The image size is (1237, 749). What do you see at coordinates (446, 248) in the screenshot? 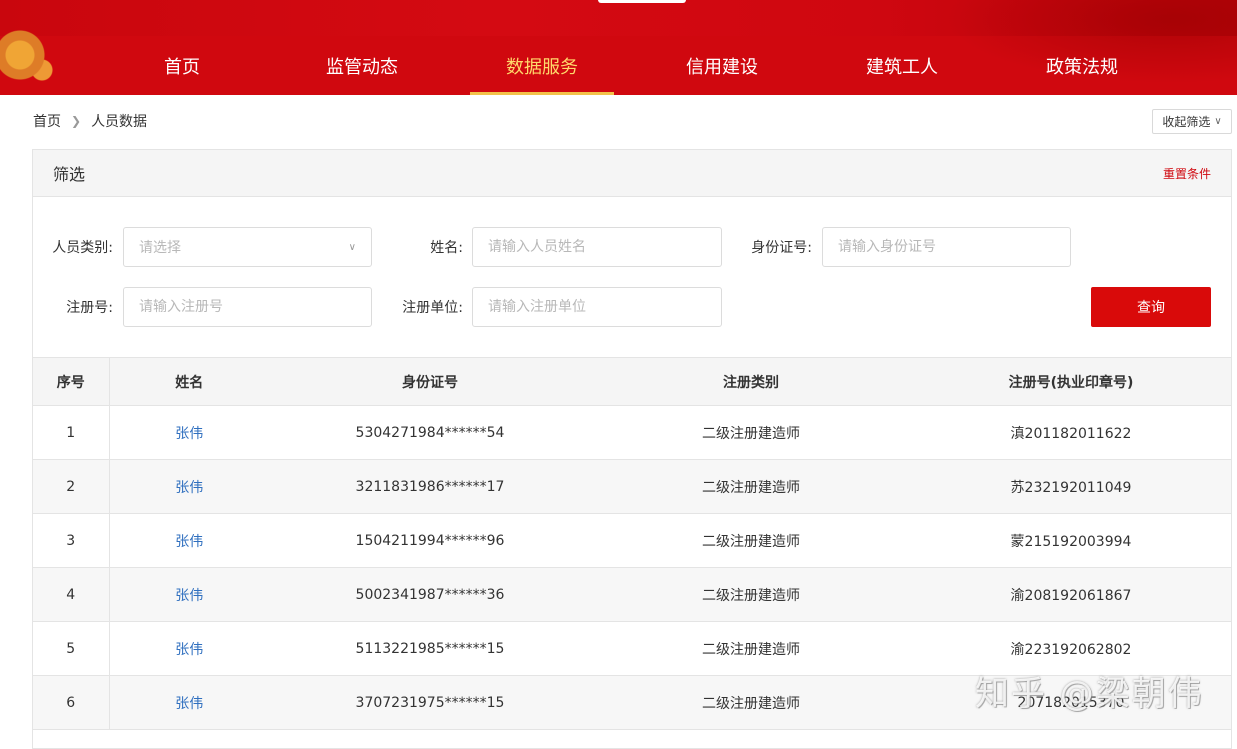
I see `name-label: 姓名:` at bounding box center [446, 248].